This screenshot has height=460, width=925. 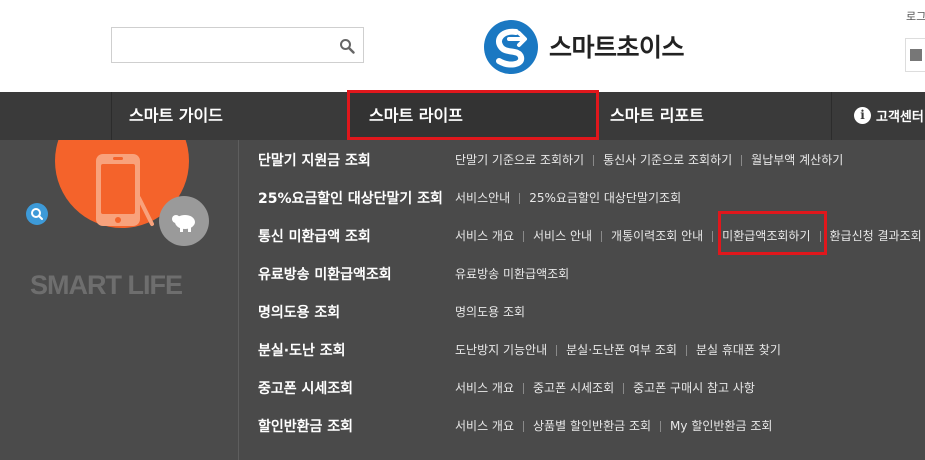 What do you see at coordinates (900, 117) in the screenshot?
I see `nav-item-label: 고객센터` at bounding box center [900, 117].